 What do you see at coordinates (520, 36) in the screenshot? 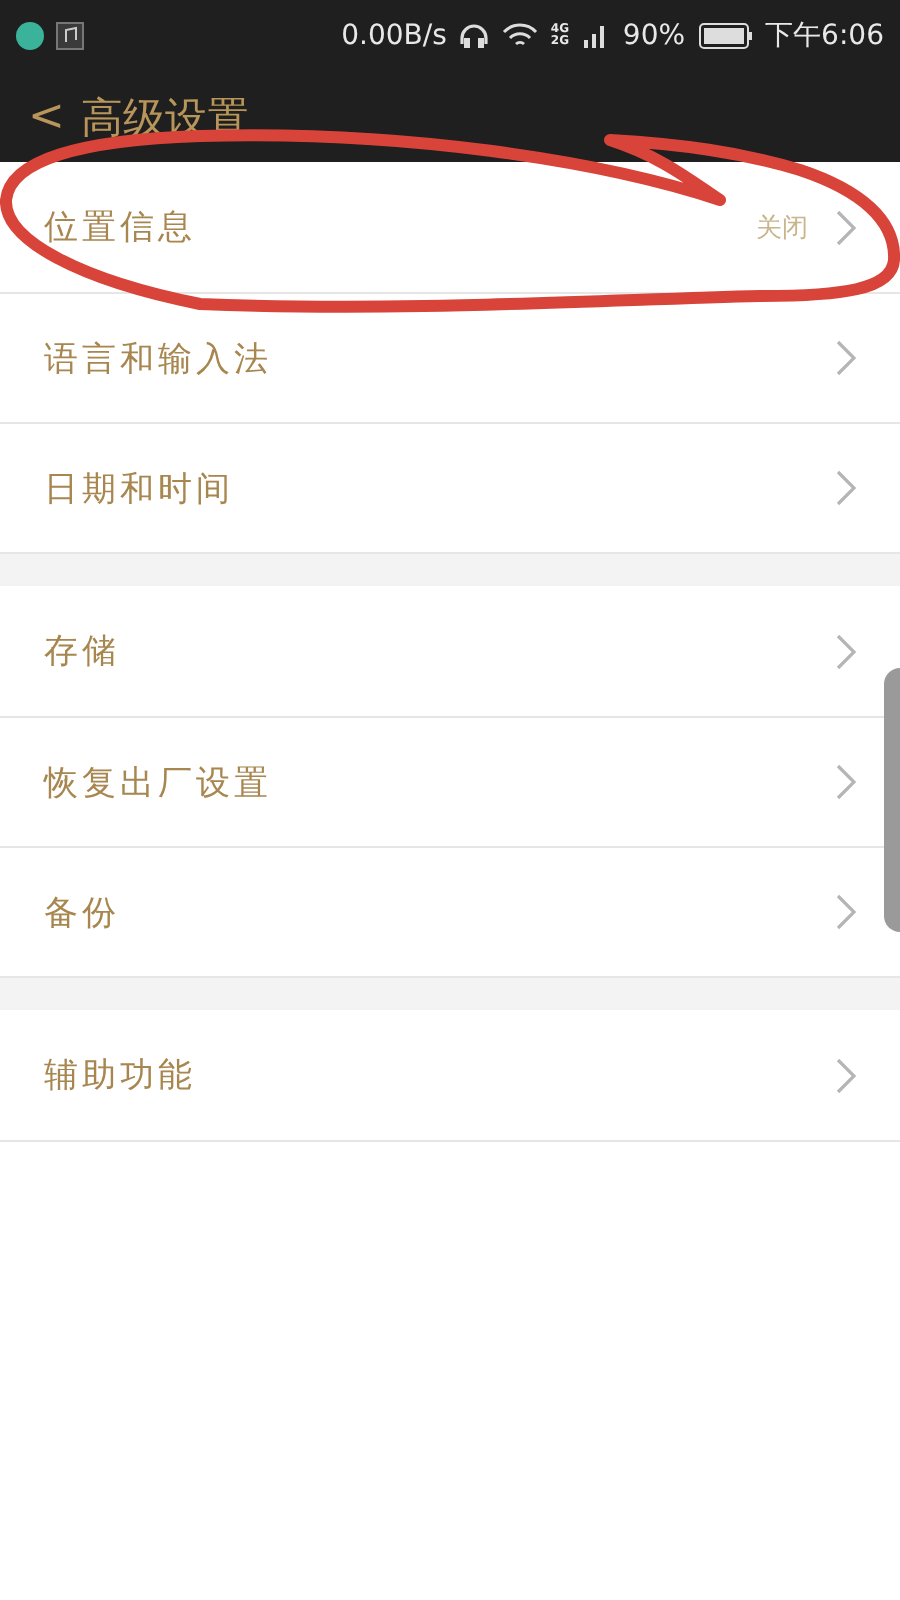
I see `wifi-icon` at bounding box center [520, 36].